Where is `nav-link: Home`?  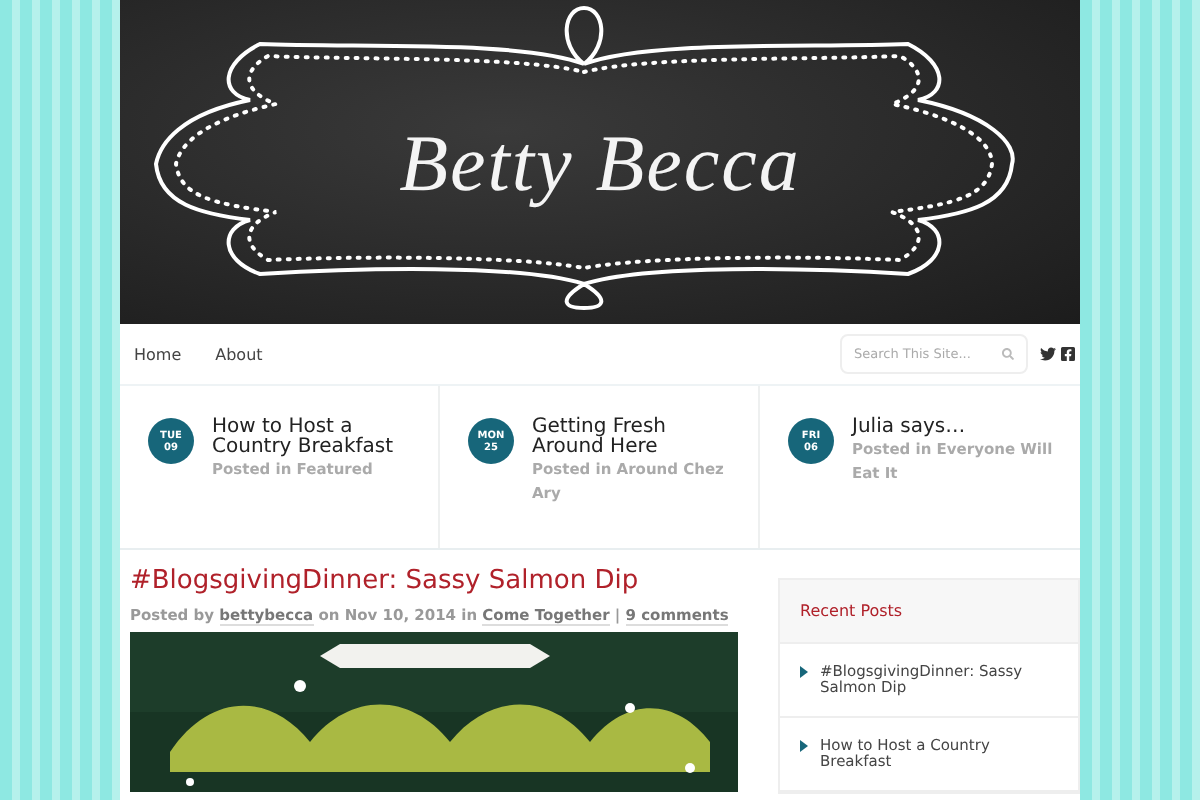 nav-link: Home is located at coordinates (158, 354).